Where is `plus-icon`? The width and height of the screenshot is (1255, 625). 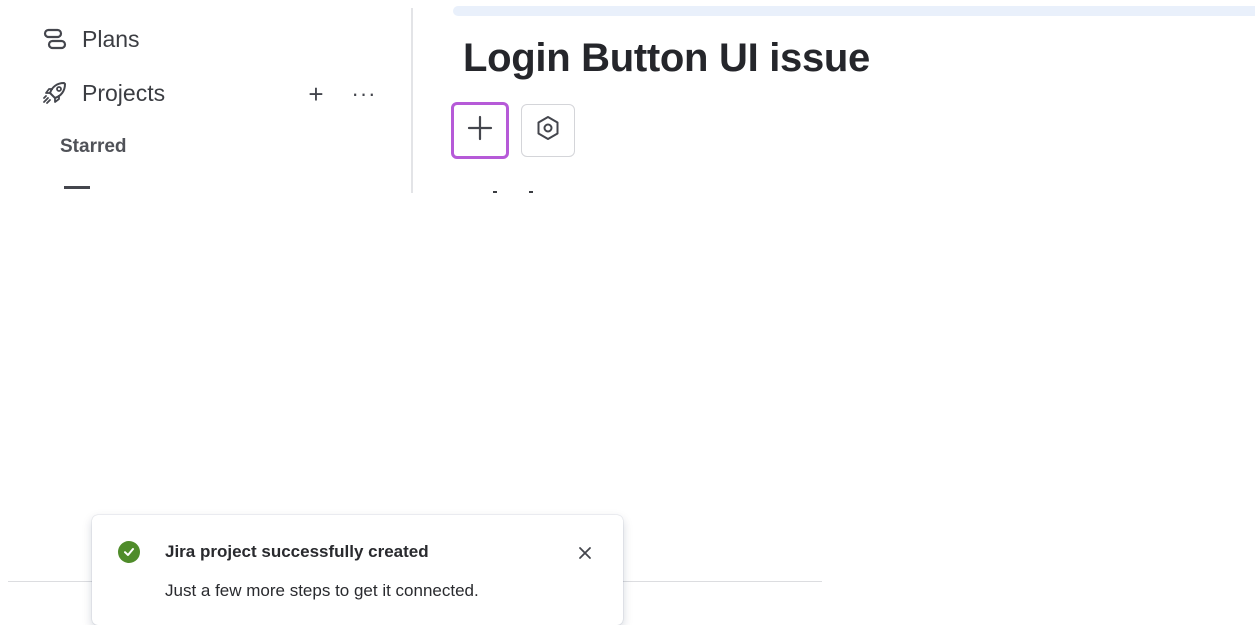
plus-icon is located at coordinates (480, 130).